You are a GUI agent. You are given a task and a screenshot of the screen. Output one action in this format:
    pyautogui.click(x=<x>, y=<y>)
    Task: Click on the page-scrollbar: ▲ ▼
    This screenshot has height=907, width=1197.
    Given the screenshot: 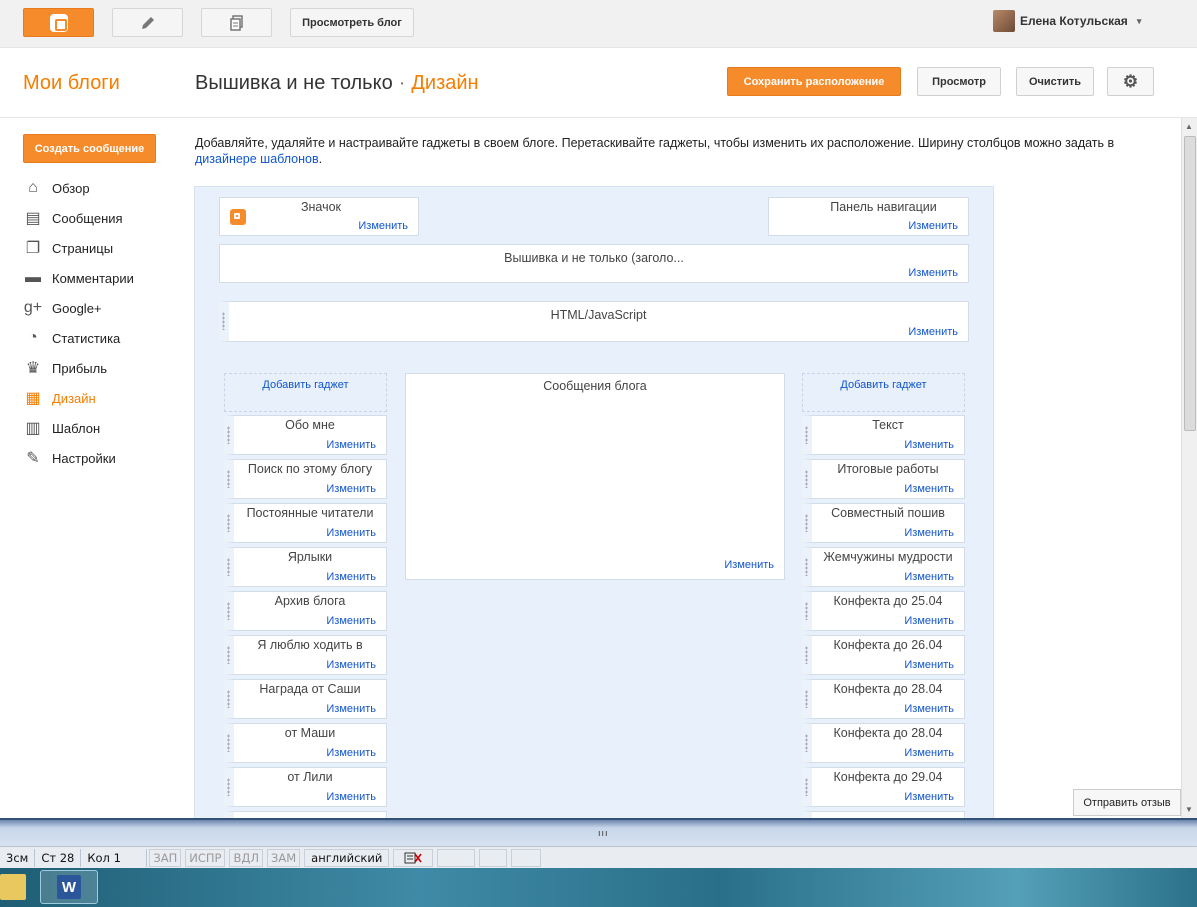 What is the action you would take?
    pyautogui.click(x=1189, y=468)
    